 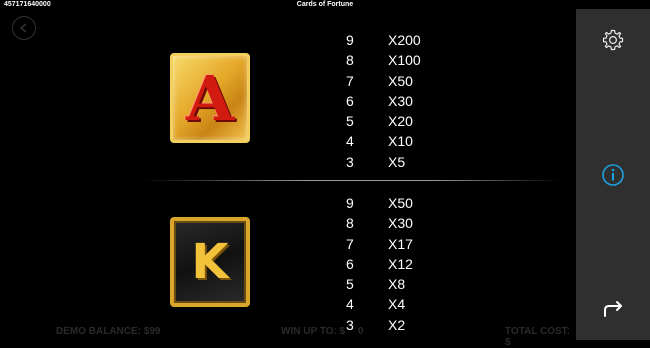 I want to click on match-count: 3, so click(x=350, y=161).